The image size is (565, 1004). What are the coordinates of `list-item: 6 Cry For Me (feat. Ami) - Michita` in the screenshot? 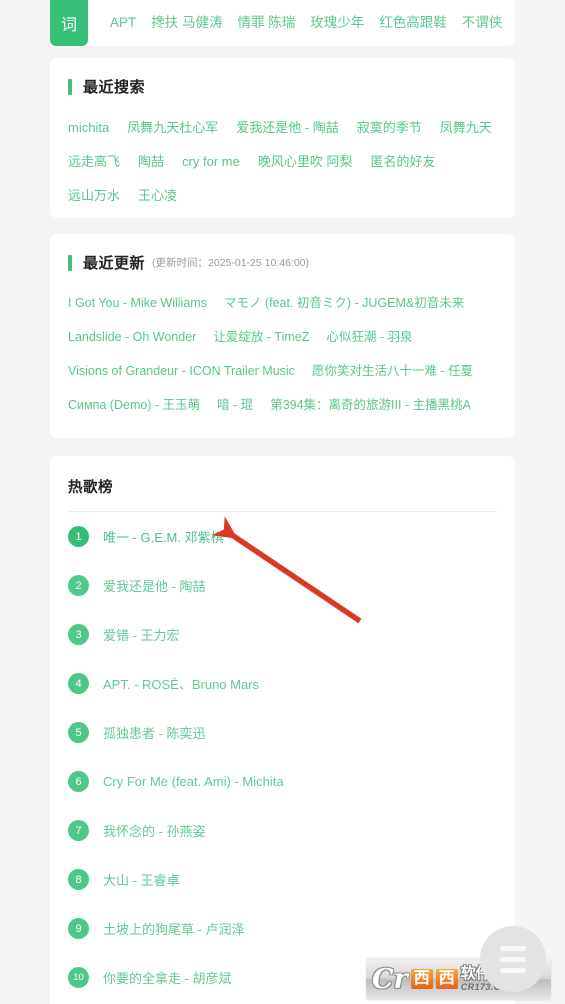 It's located at (282, 781).